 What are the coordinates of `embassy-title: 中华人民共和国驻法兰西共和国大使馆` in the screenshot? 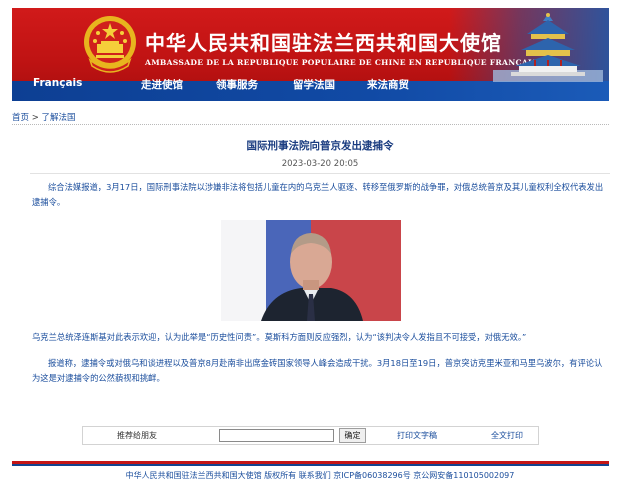 It's located at (323, 43).